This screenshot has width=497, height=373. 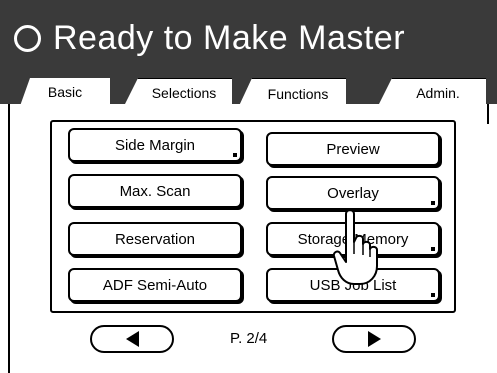 What do you see at coordinates (438, 92) in the screenshot?
I see `tab-label: Admin.` at bounding box center [438, 92].